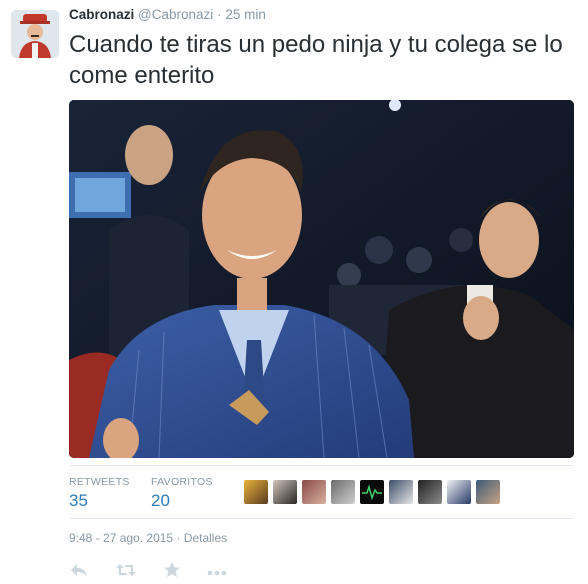 The width and height of the screenshot is (588, 584). What do you see at coordinates (78, 500) in the screenshot?
I see `retweets-count: 35` at bounding box center [78, 500].